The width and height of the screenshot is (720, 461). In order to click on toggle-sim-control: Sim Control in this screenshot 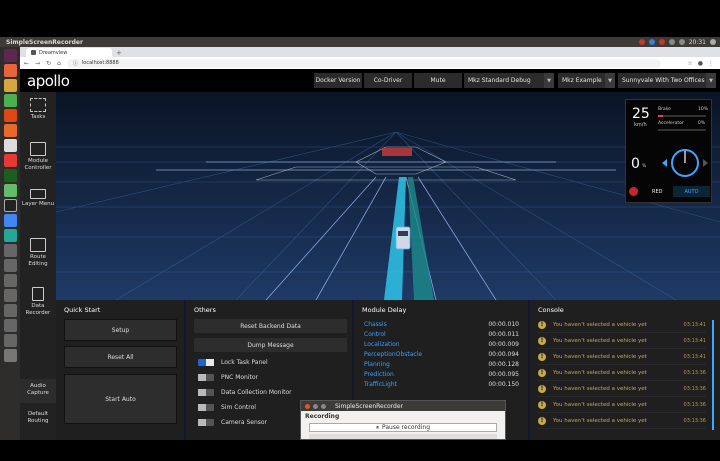, I will do `click(227, 407)`.